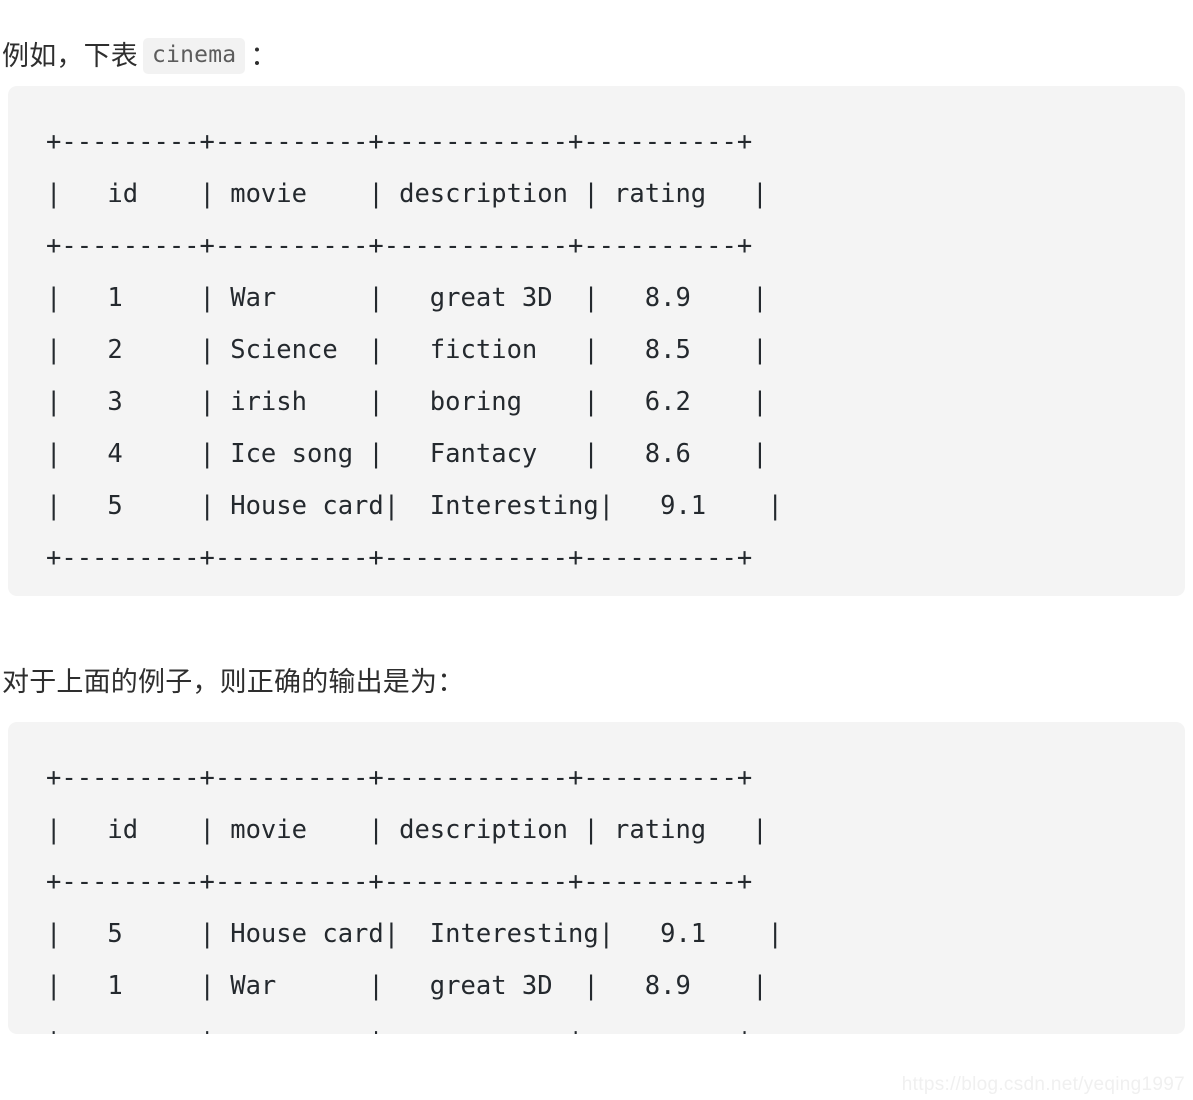 This screenshot has height=1100, width=1193. I want to click on output-note-text: 对于上面的例子，则正确的输出是为：, so click(233, 681).